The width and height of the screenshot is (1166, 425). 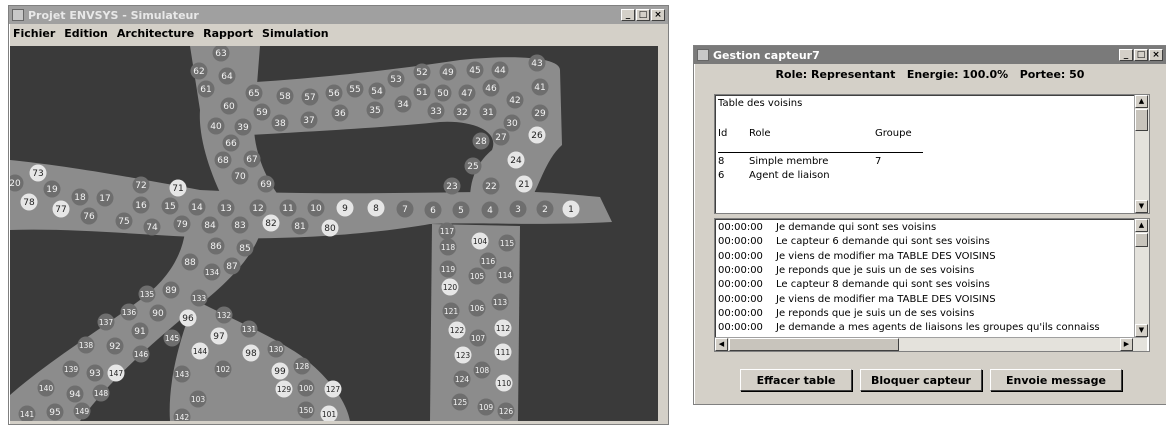 I want to click on sensor-node: 100, so click(x=306, y=388).